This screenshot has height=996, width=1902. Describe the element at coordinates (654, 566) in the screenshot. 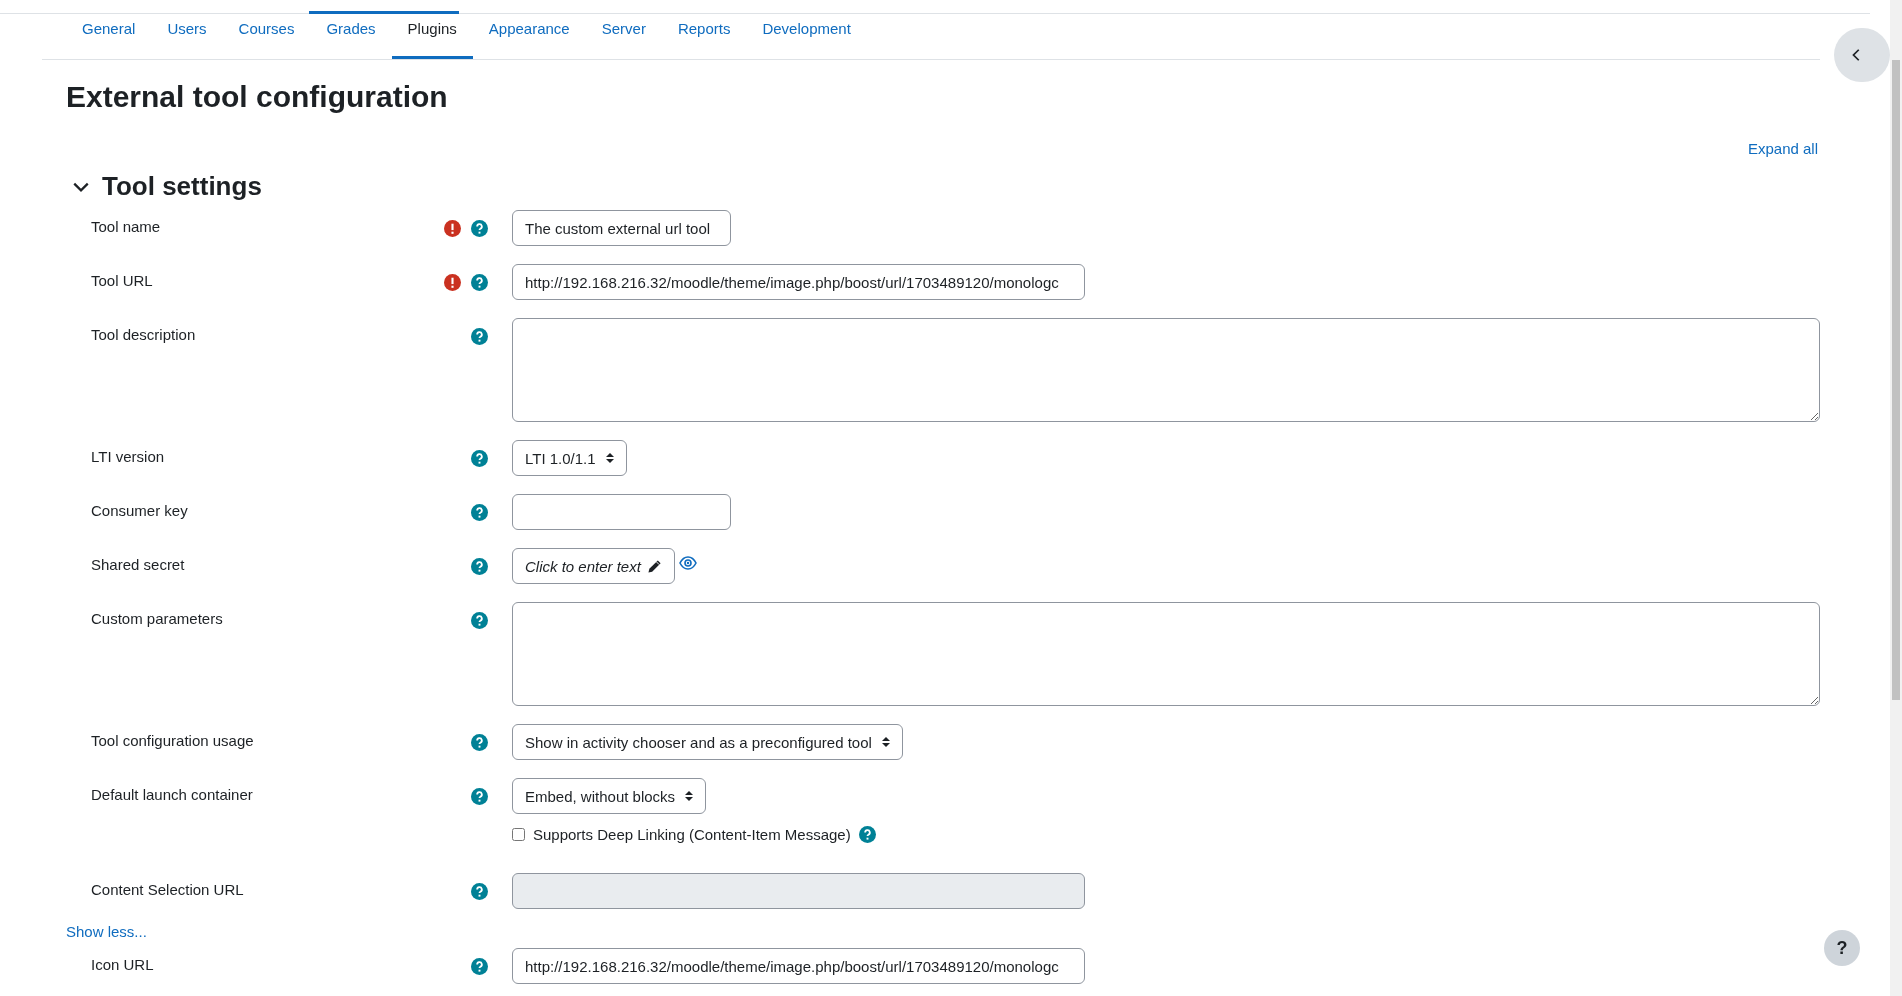

I see `pencil-icon` at that location.